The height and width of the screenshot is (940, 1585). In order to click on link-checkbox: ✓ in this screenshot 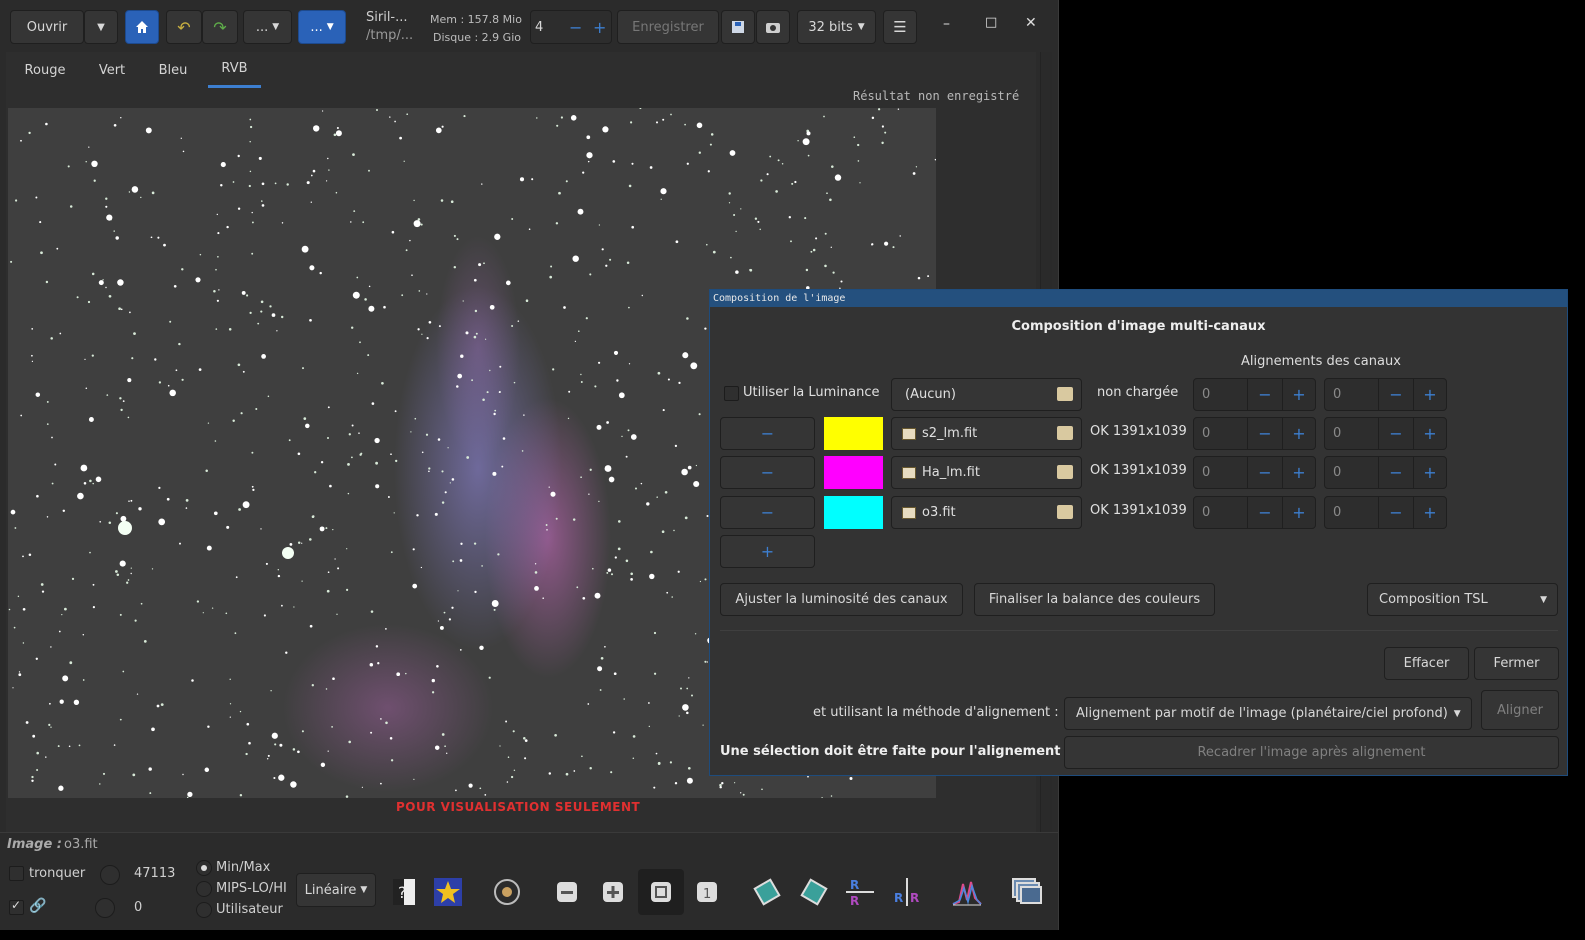, I will do `click(16, 906)`.